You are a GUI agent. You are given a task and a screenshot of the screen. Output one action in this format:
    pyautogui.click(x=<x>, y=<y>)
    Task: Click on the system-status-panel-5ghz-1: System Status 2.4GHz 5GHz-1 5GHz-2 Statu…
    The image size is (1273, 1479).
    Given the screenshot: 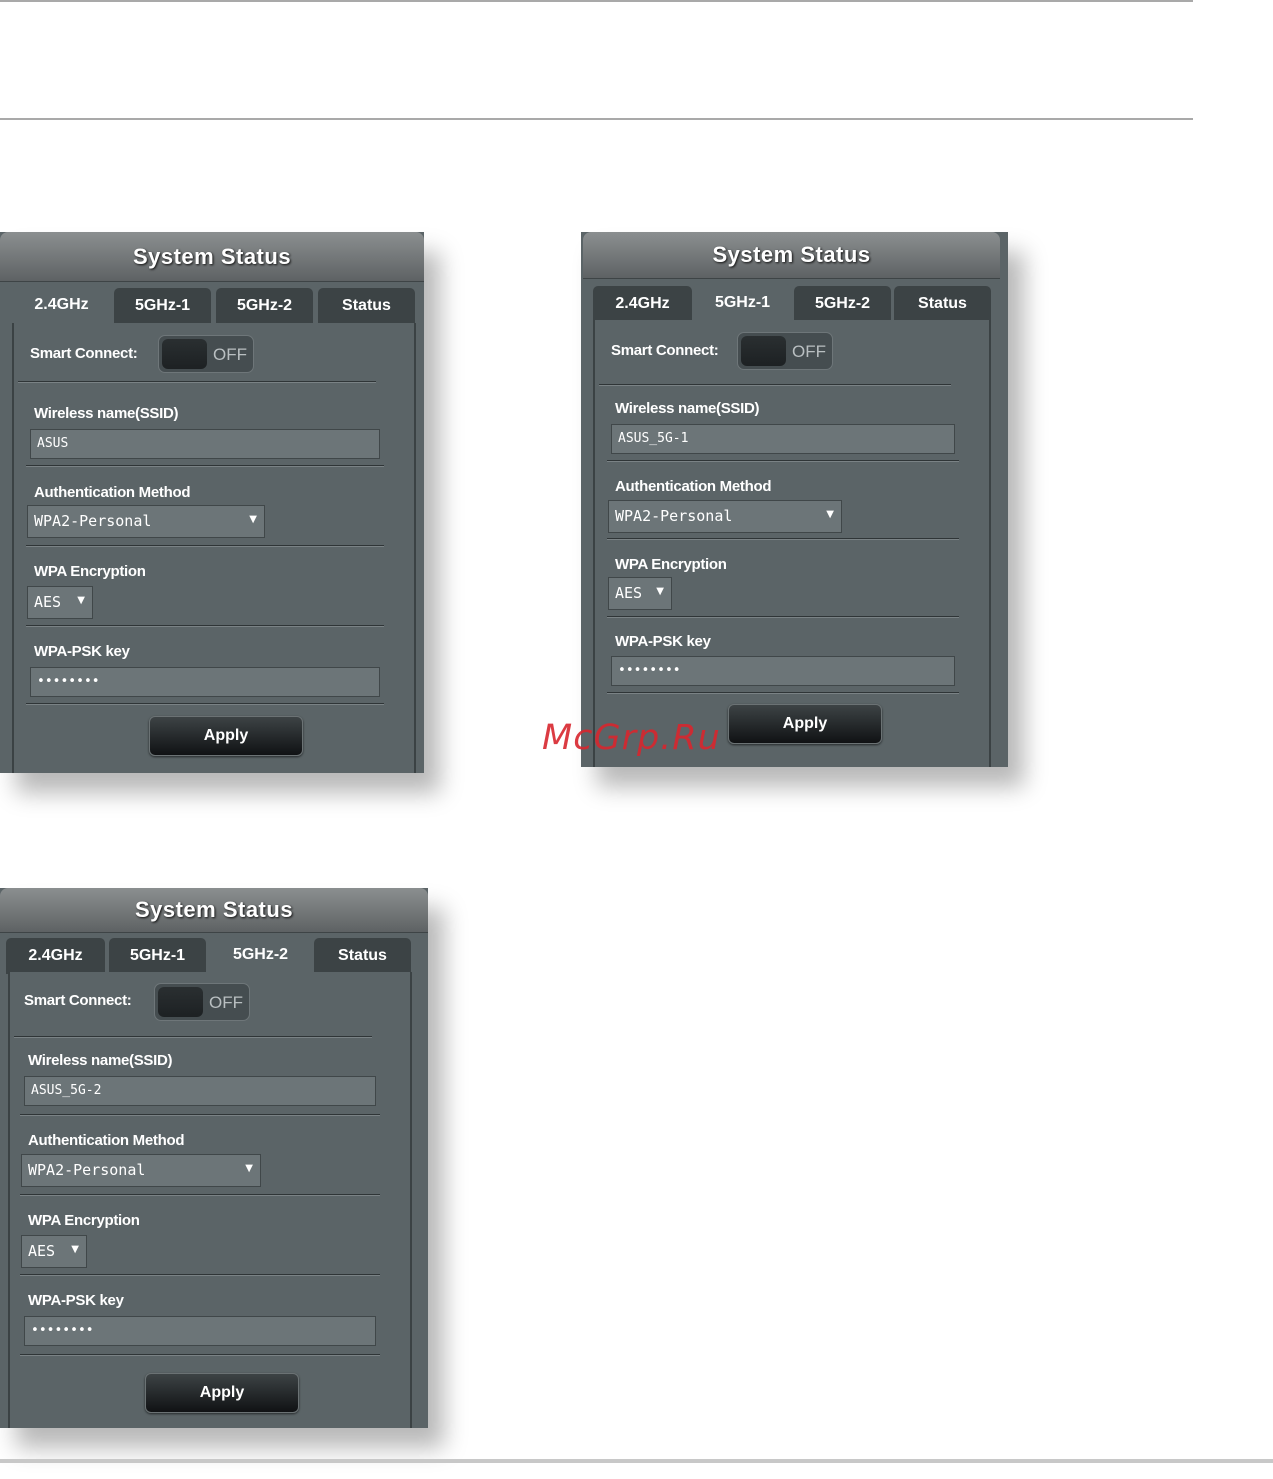 What is the action you would take?
    pyautogui.click(x=794, y=499)
    